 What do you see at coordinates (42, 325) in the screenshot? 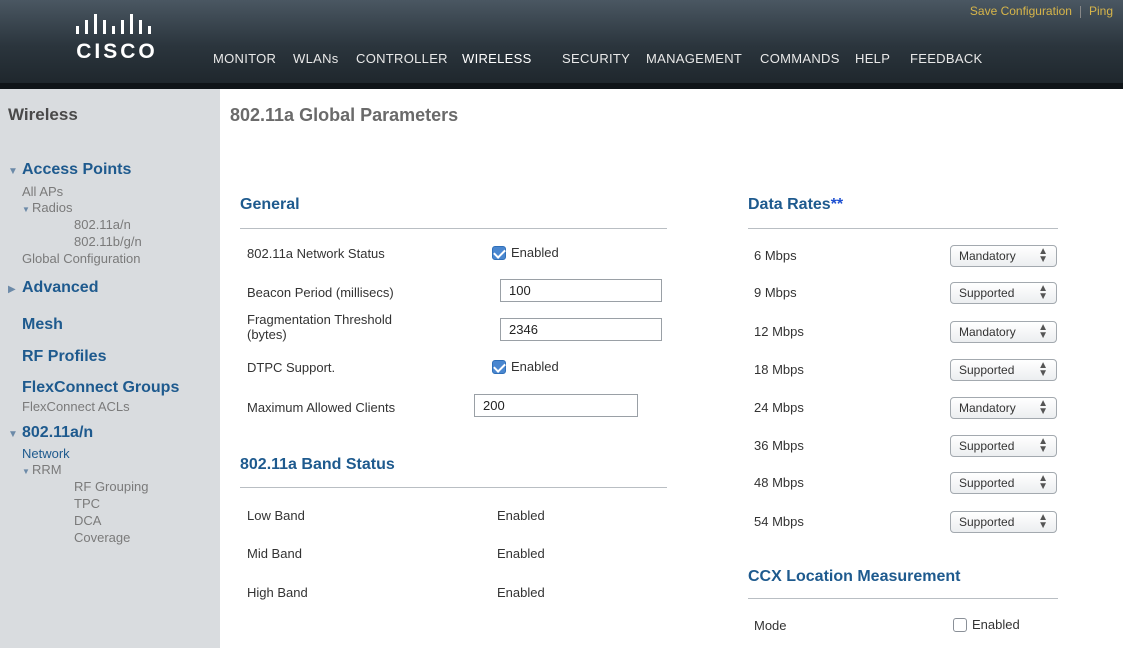
I see `sidebar-item-mesh: Mesh` at bounding box center [42, 325].